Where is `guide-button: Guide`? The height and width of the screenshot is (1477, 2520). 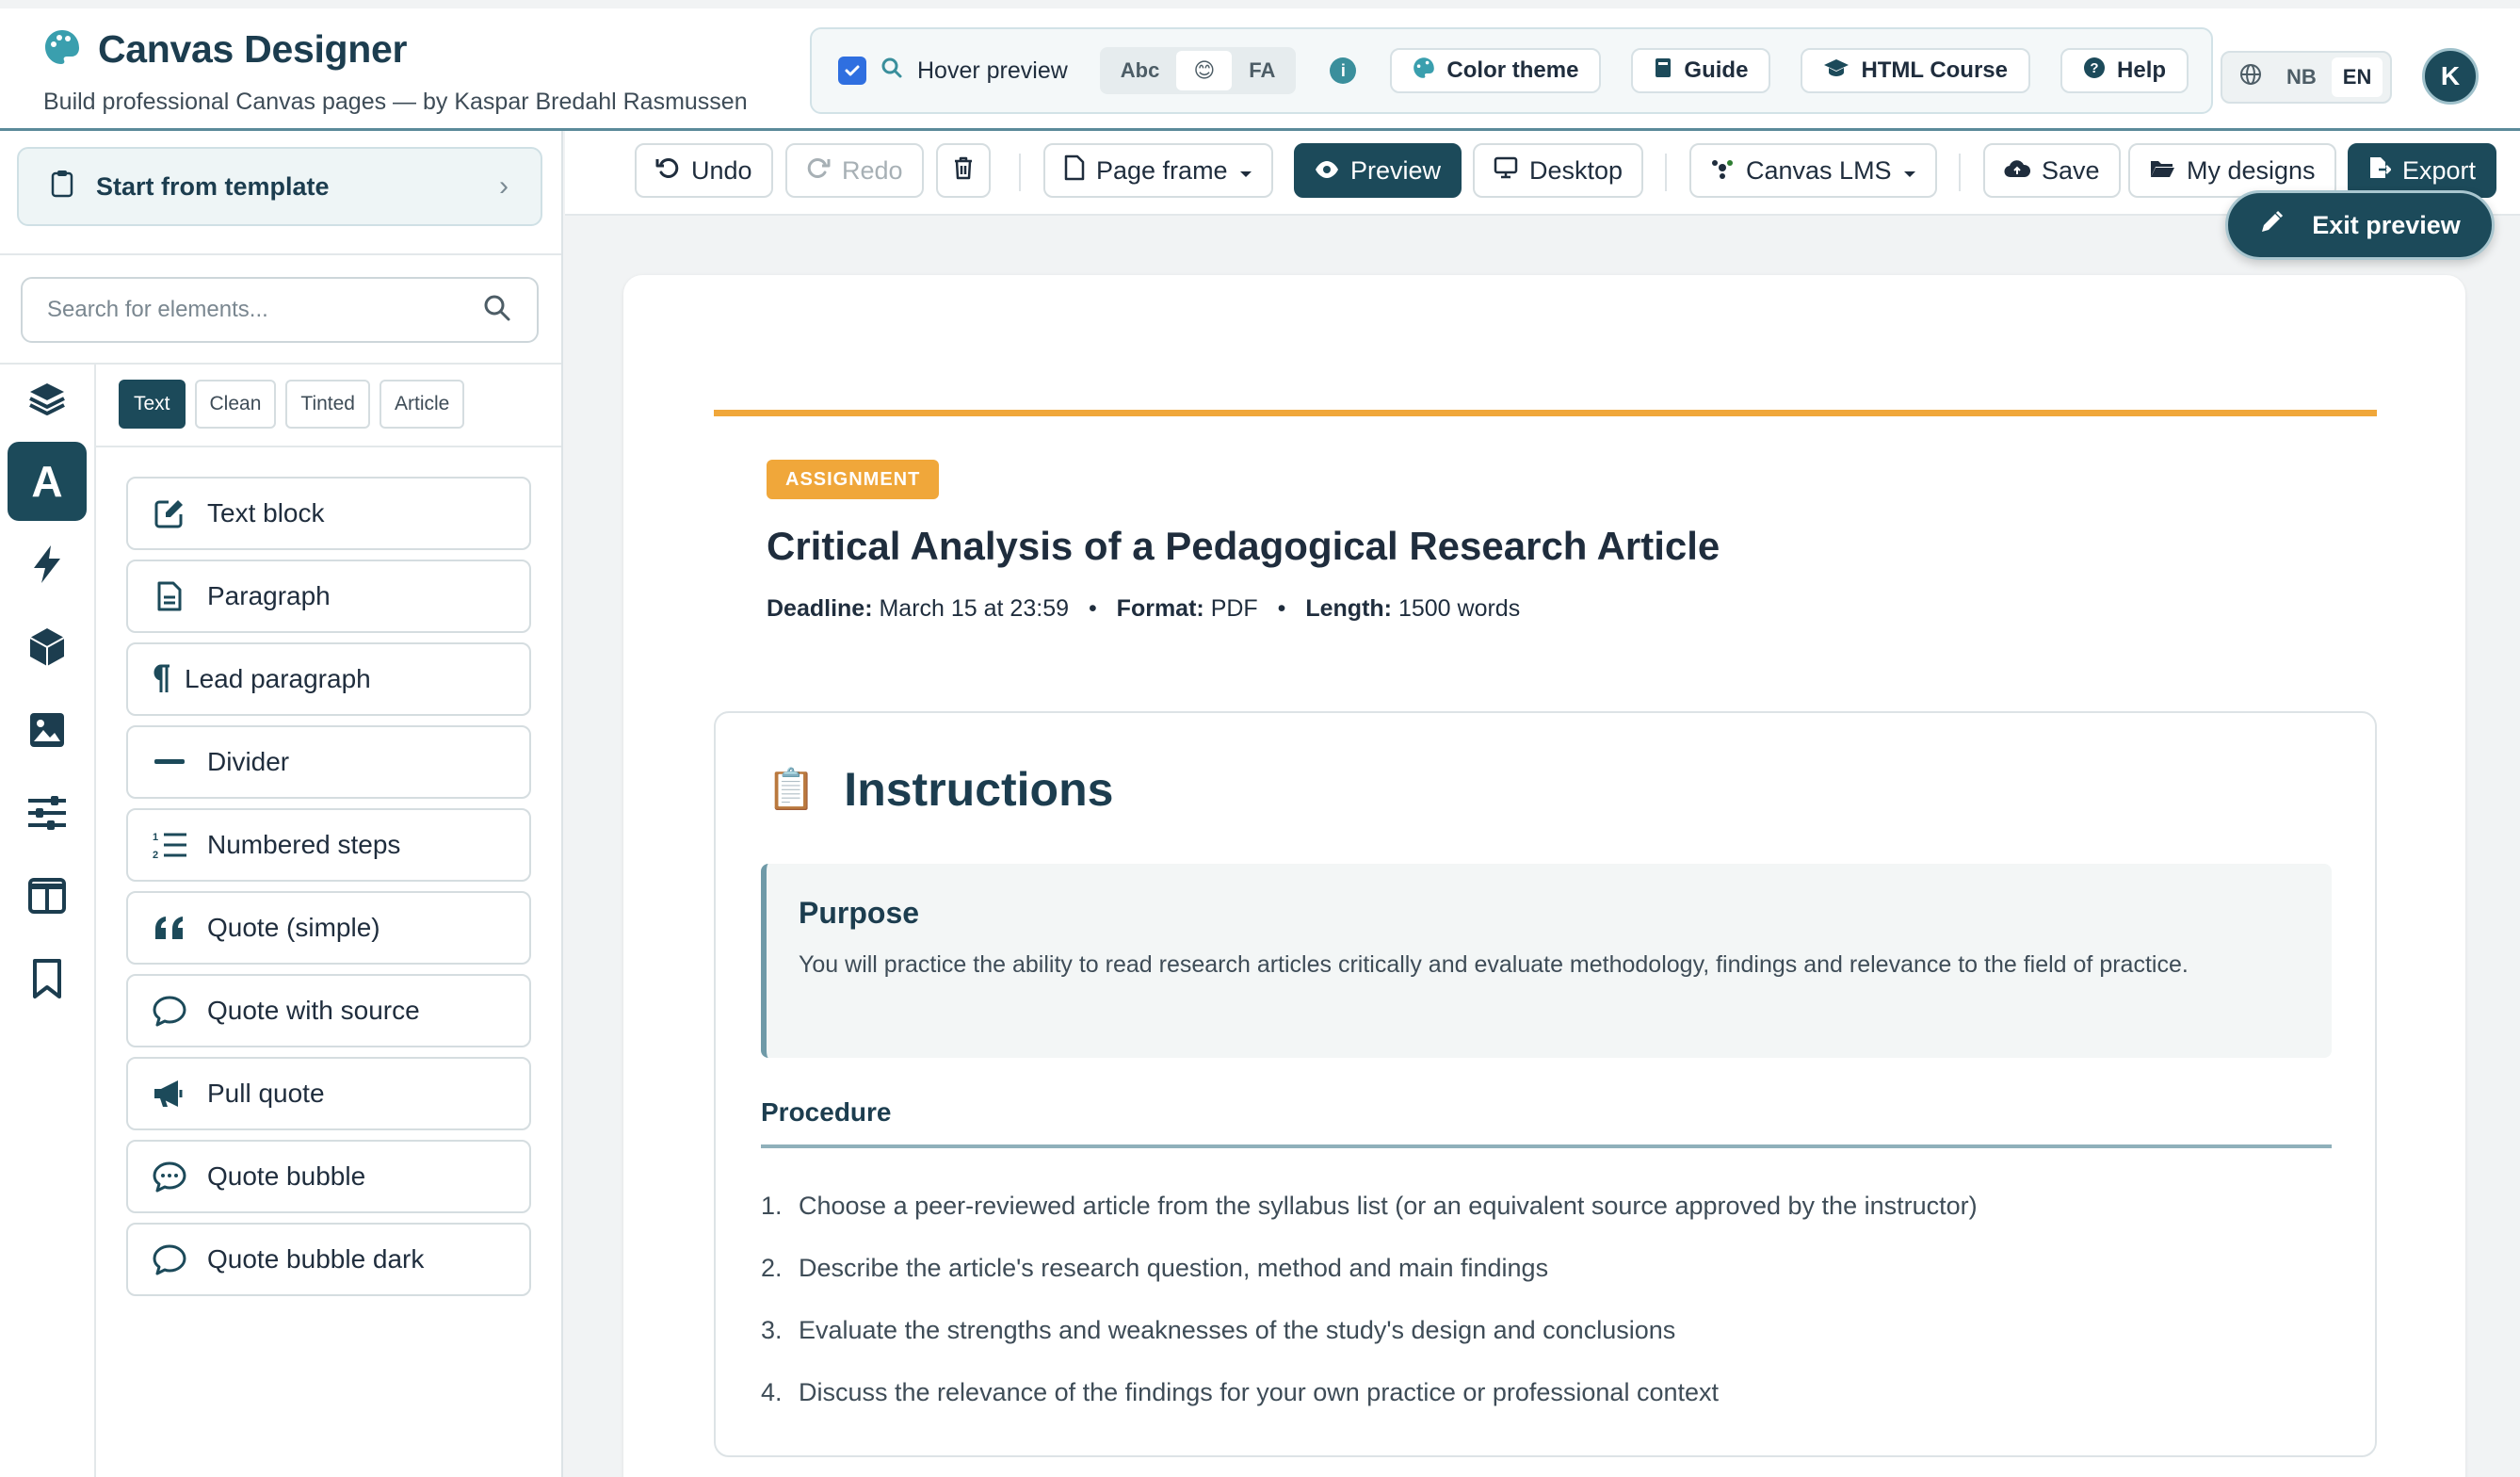
guide-button: Guide is located at coordinates (1701, 71).